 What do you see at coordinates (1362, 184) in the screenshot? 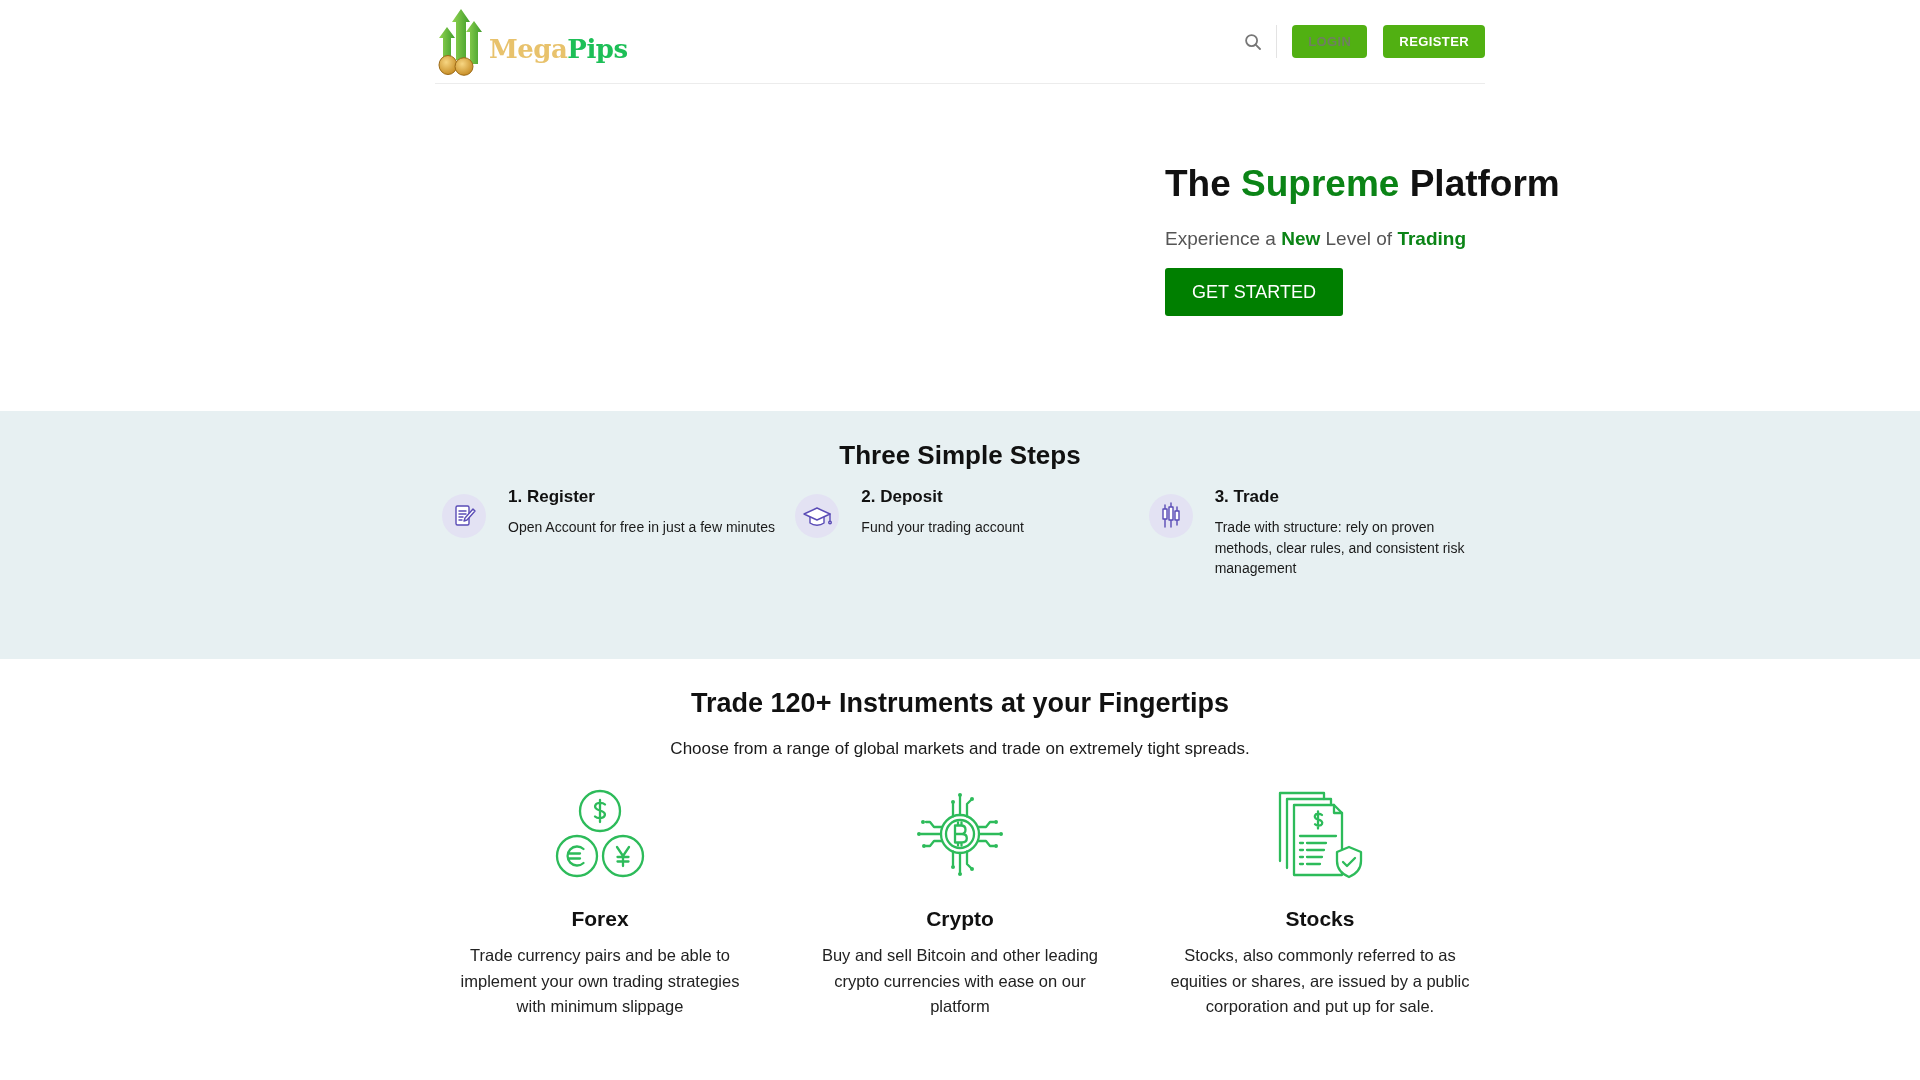
I see `hero-title: The Supreme Platform` at bounding box center [1362, 184].